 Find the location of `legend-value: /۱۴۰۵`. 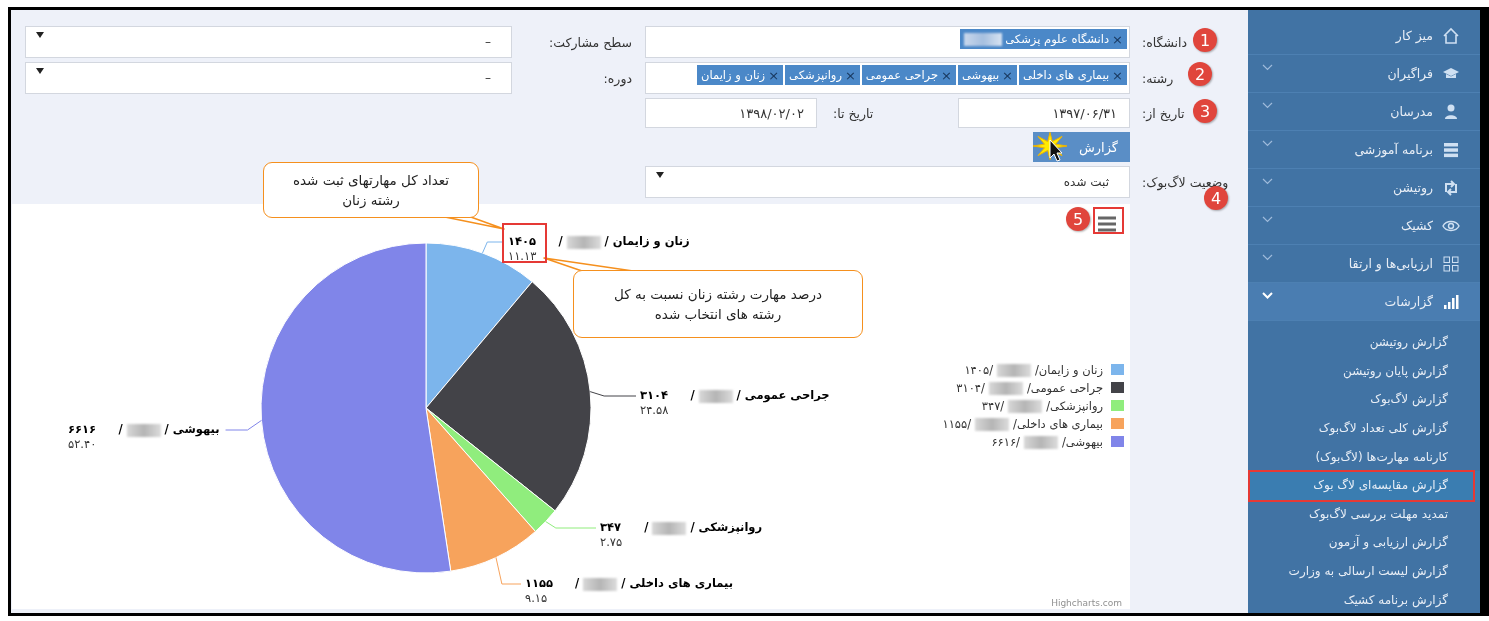

legend-value: /۱۴۰۵ is located at coordinates (978, 369).